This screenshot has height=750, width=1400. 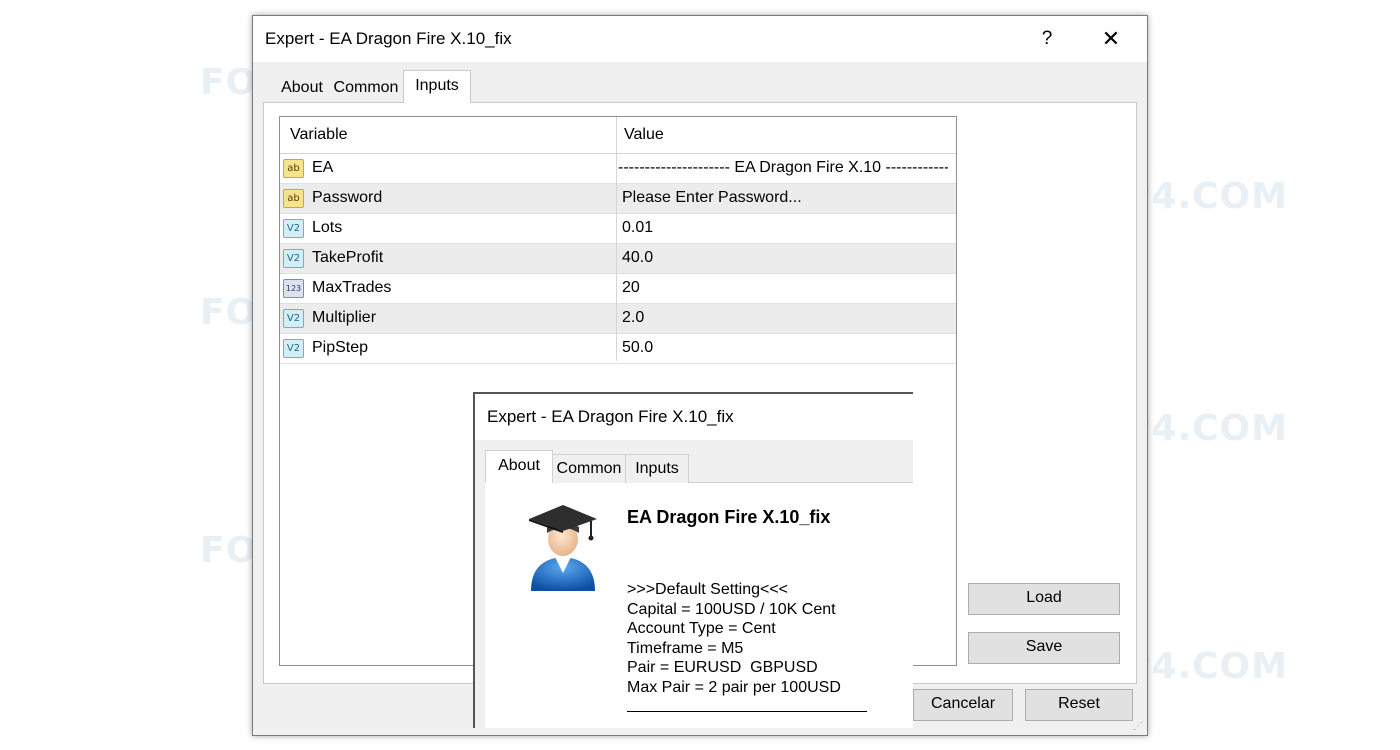 I want to click on description-line: Max Pair = 2 pair per 100USD, so click(x=734, y=687).